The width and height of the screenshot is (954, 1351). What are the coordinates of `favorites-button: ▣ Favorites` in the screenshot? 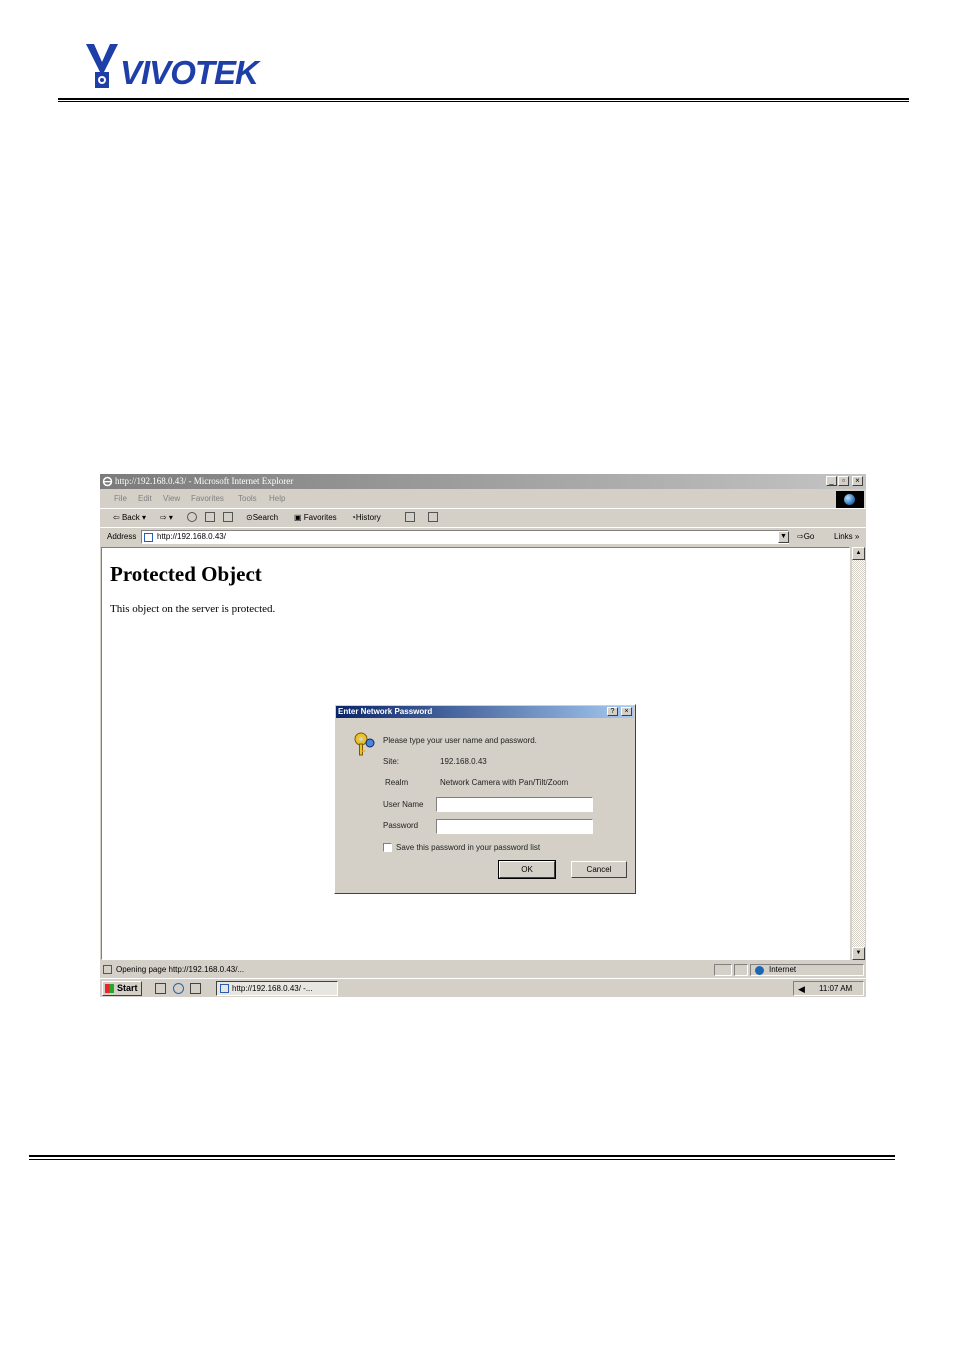 It's located at (315, 517).